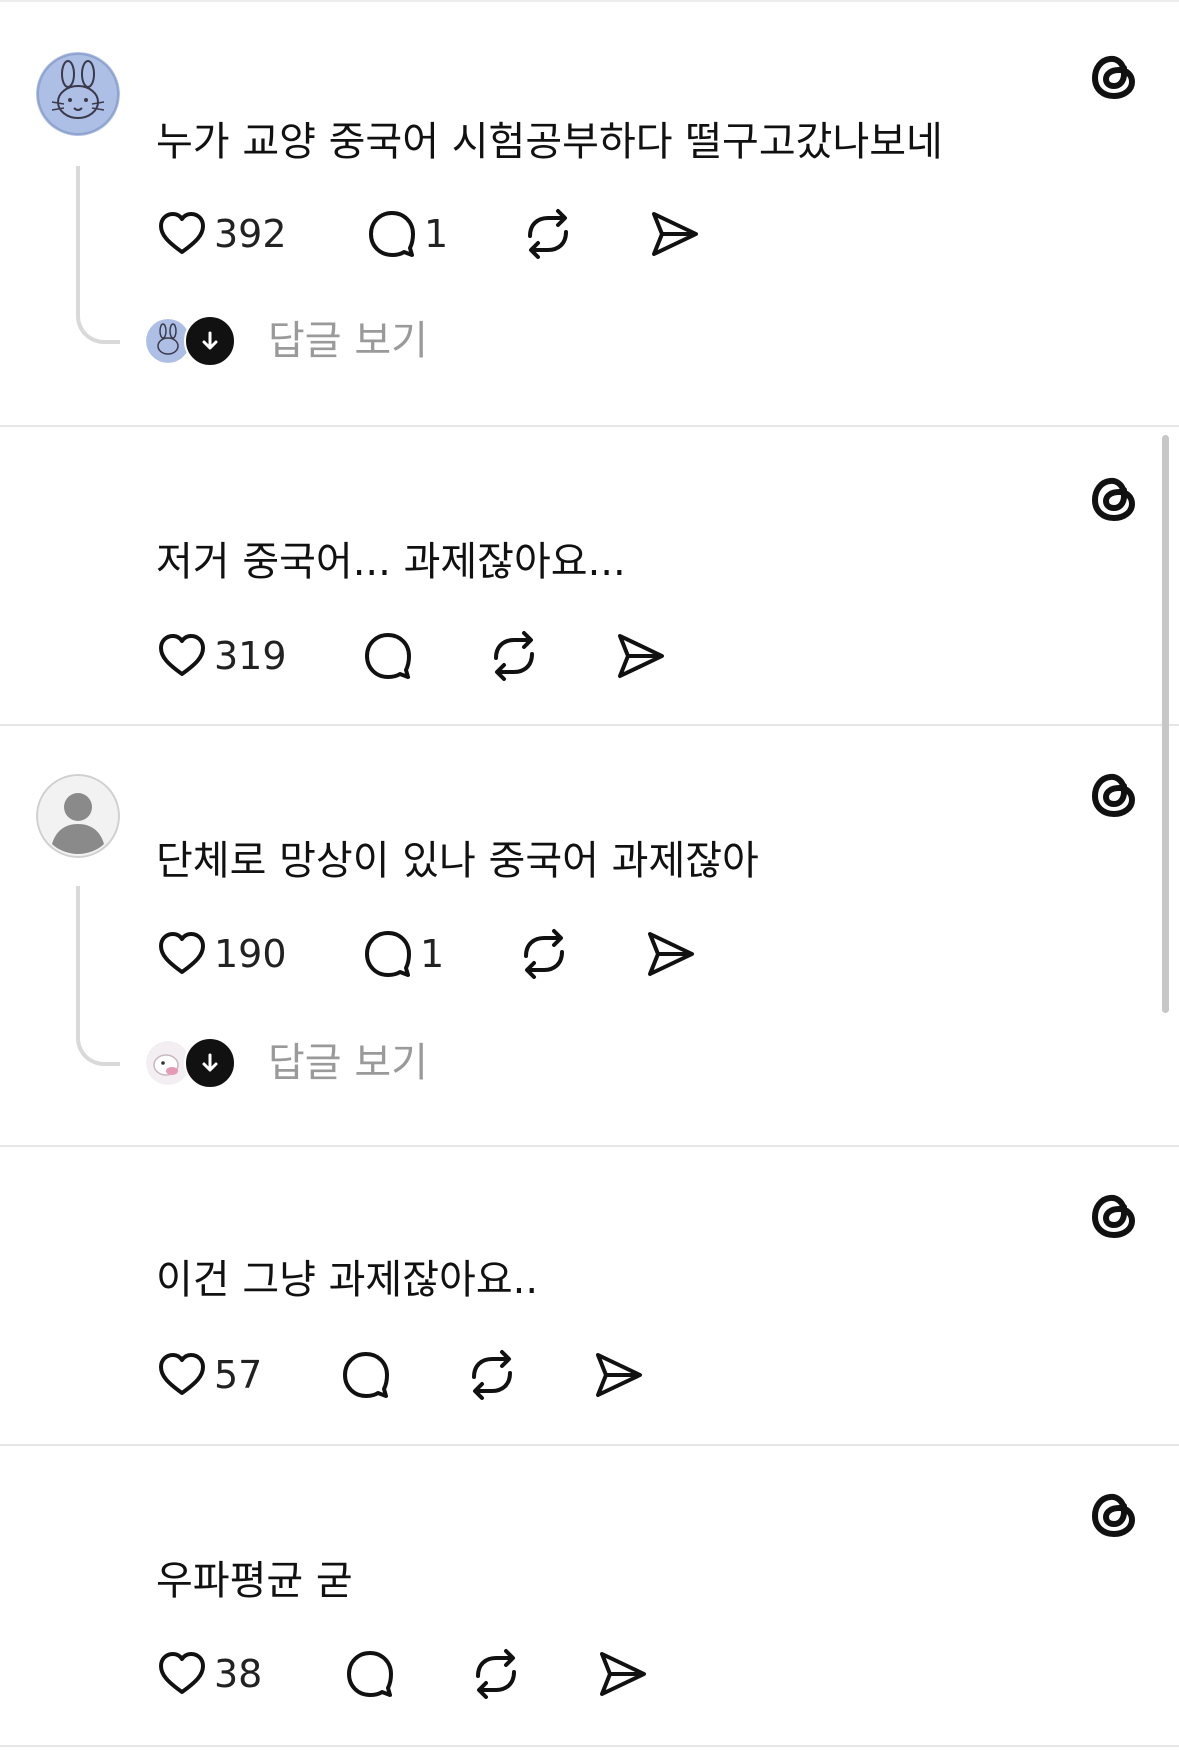 The image size is (1179, 1751). I want to click on post-text: 누가 교양 중국어 시험공부하다 떨구고갔나보네, so click(549, 142).